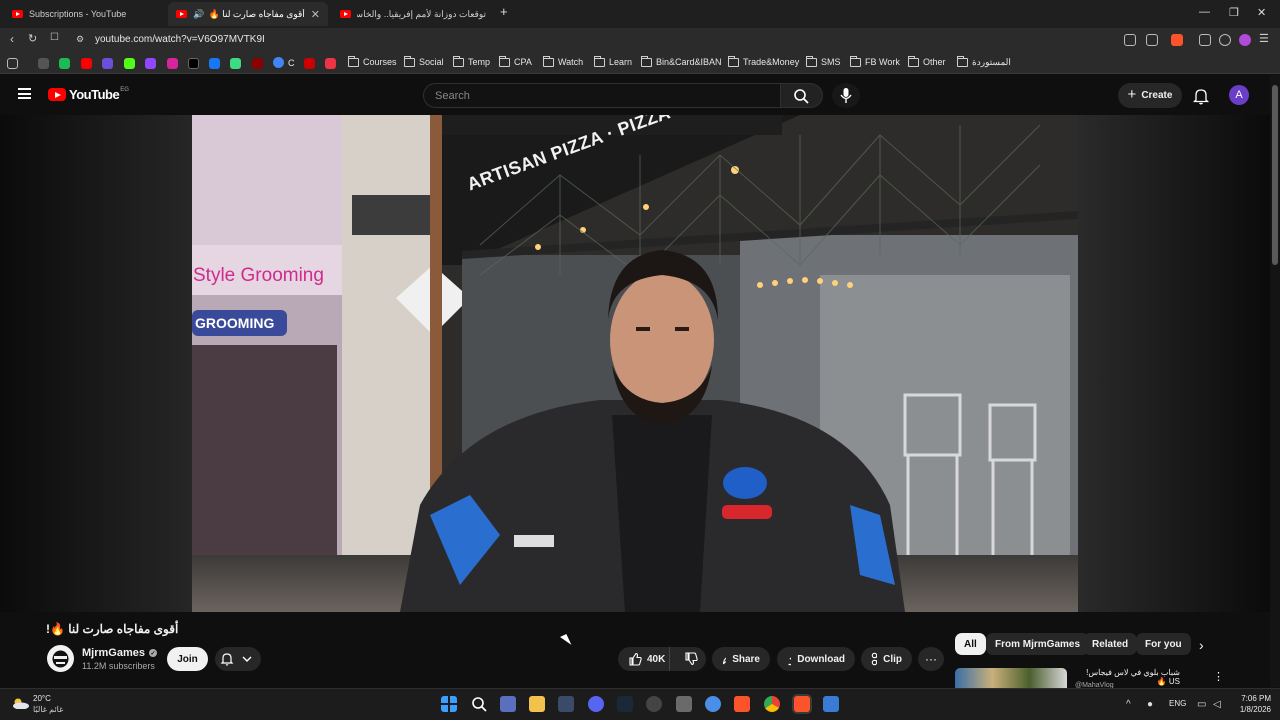 The width and height of the screenshot is (1280, 720). Describe the element at coordinates (1128, 704) in the screenshot. I see `tray-overflow-icon: ^` at that location.